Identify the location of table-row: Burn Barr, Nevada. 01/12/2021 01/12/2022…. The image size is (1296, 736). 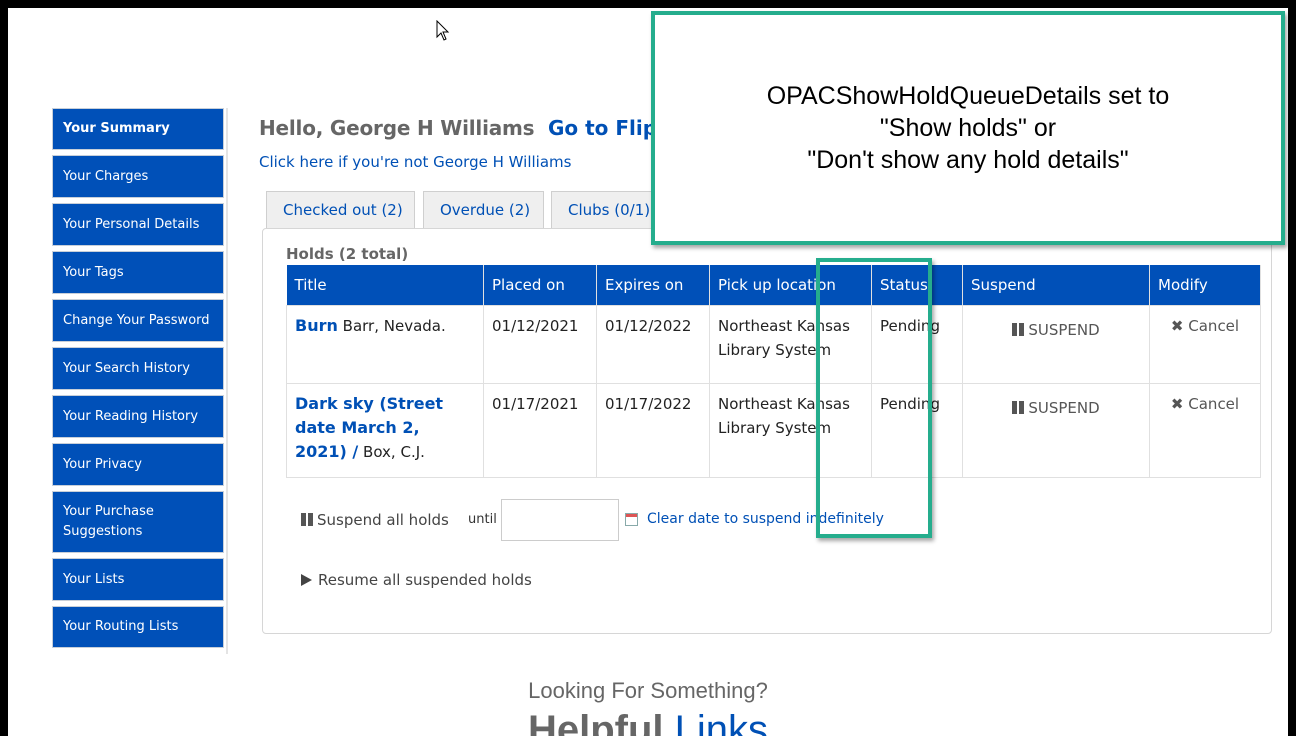
(773, 344).